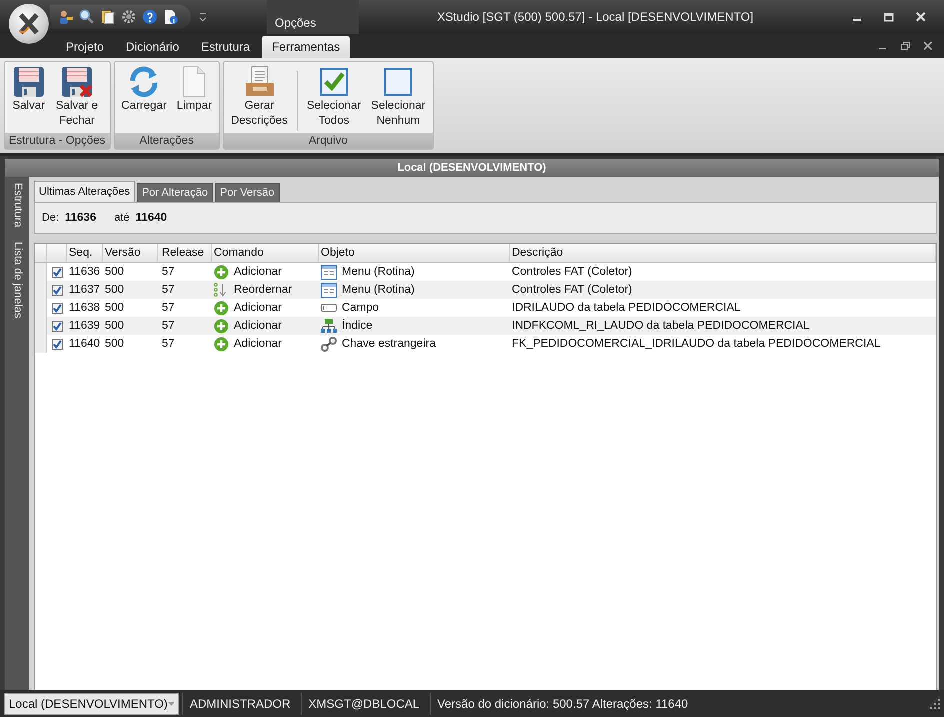 The height and width of the screenshot is (717, 944). What do you see at coordinates (329, 326) in the screenshot?
I see `hierarchy-icon` at bounding box center [329, 326].